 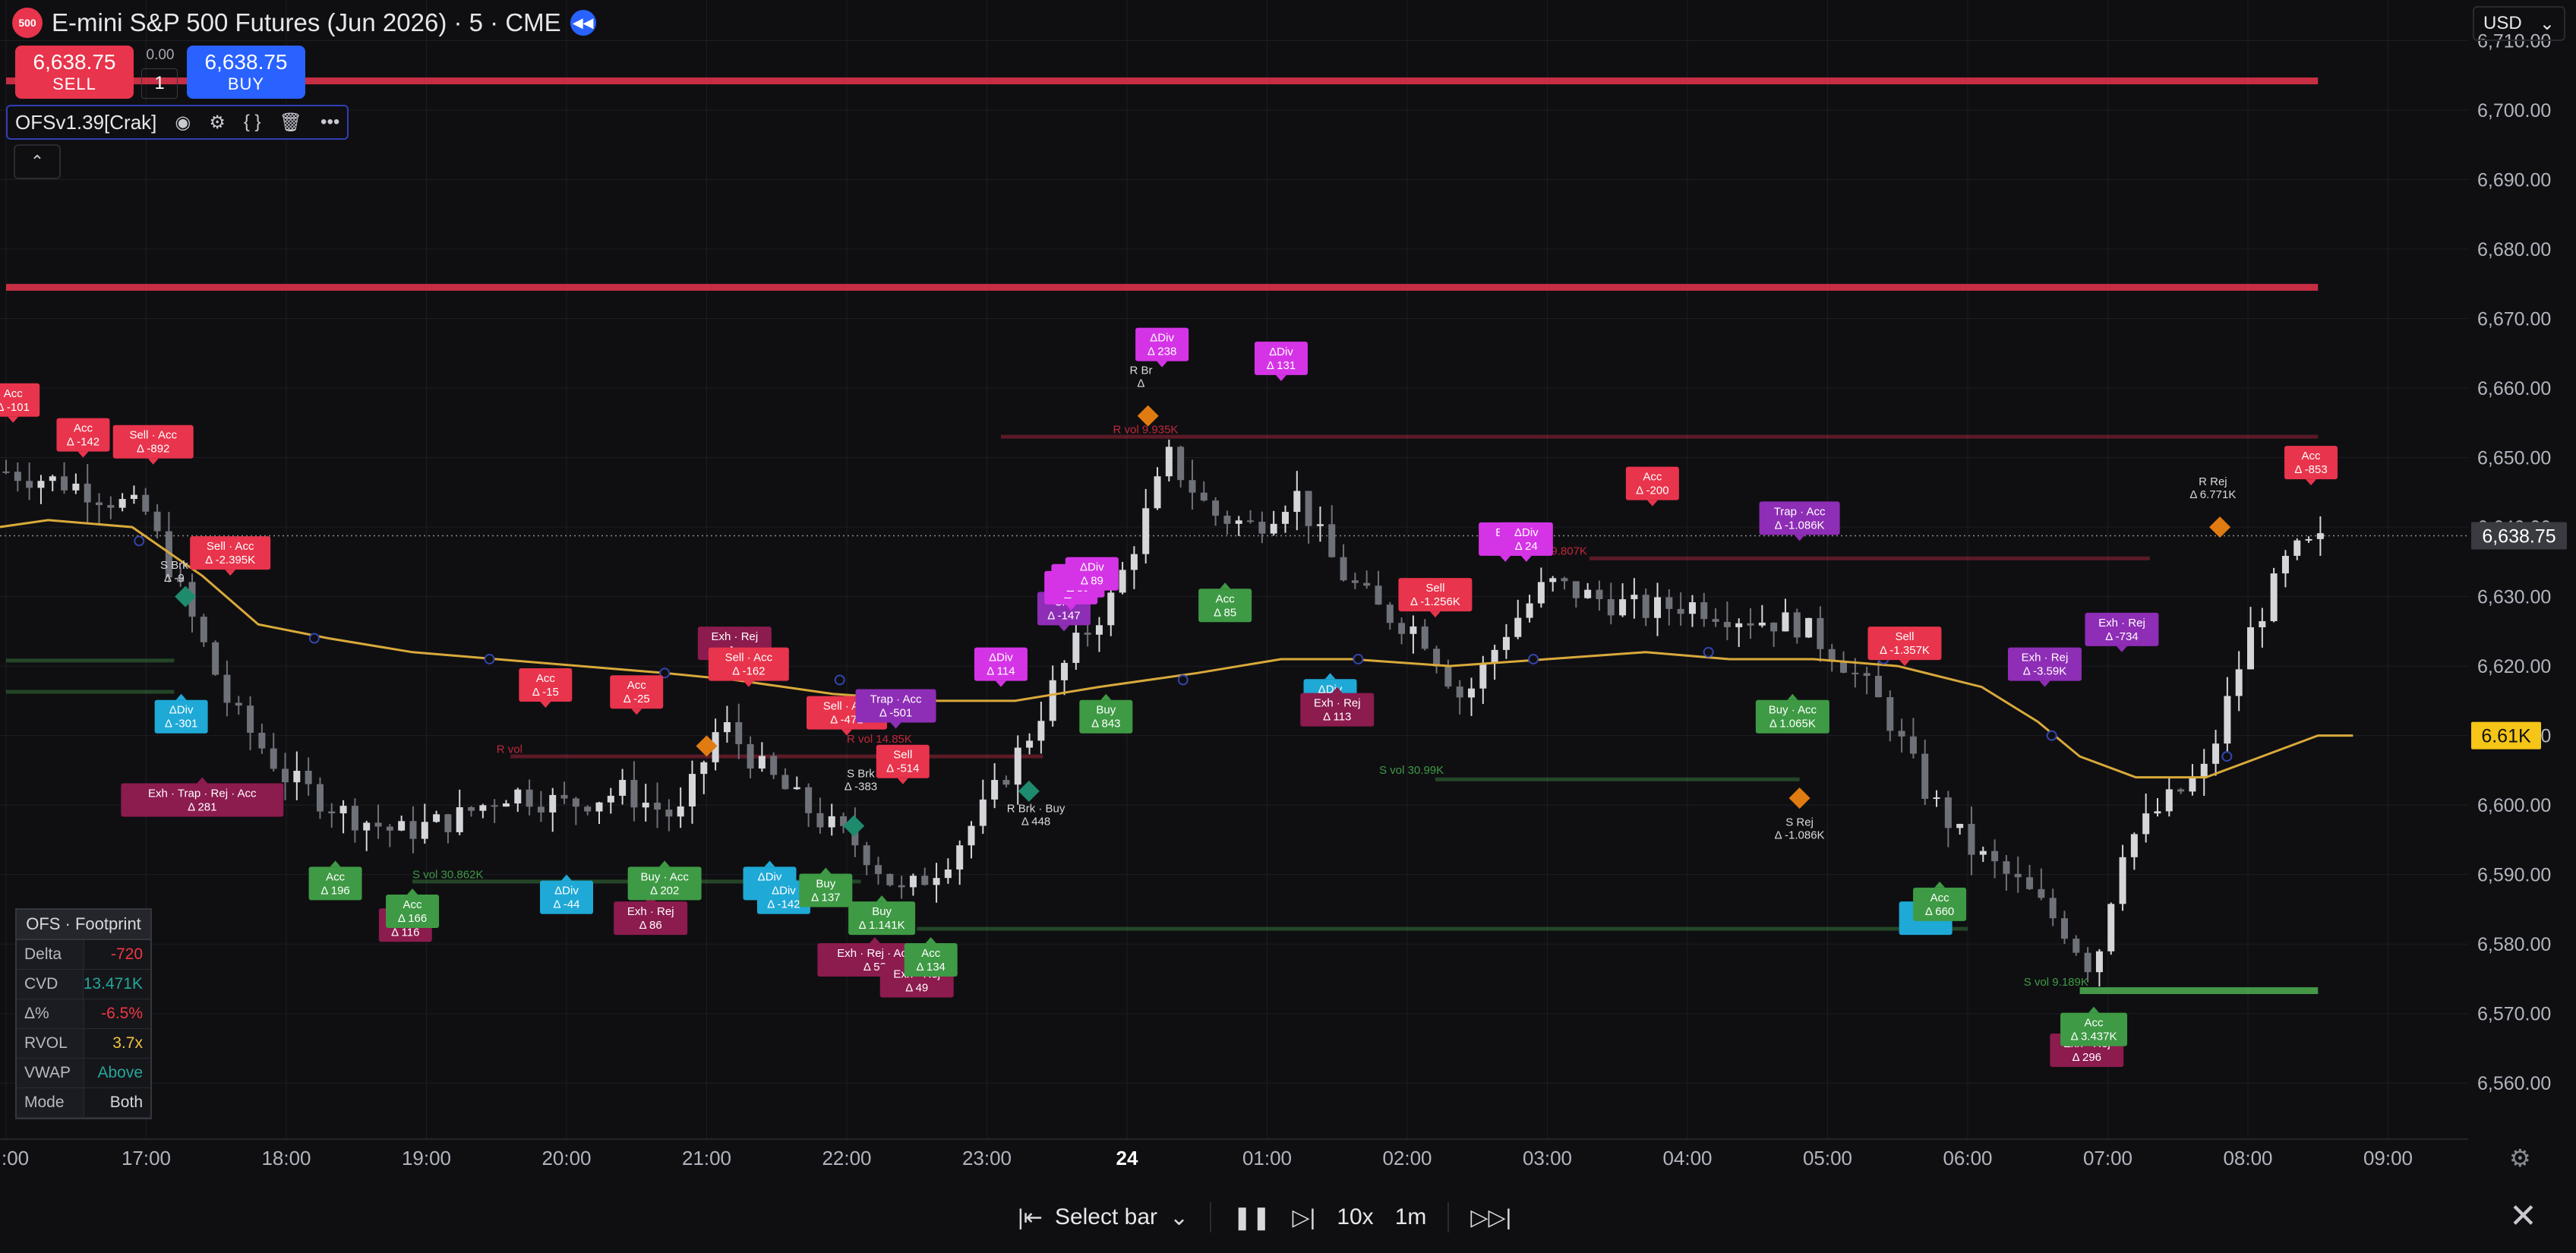 What do you see at coordinates (1800, 835) in the screenshot?
I see `signal-note: Δ -1.086K` at bounding box center [1800, 835].